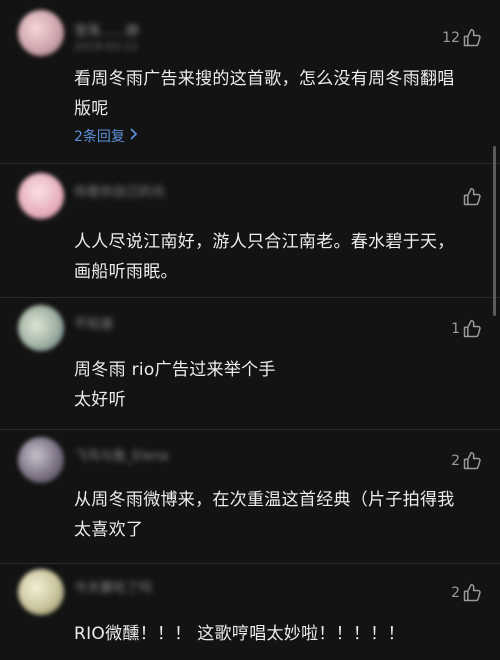 The height and width of the screenshot is (660, 500). What do you see at coordinates (106, 46) in the screenshot?
I see `comment-date: 2019-03-12` at bounding box center [106, 46].